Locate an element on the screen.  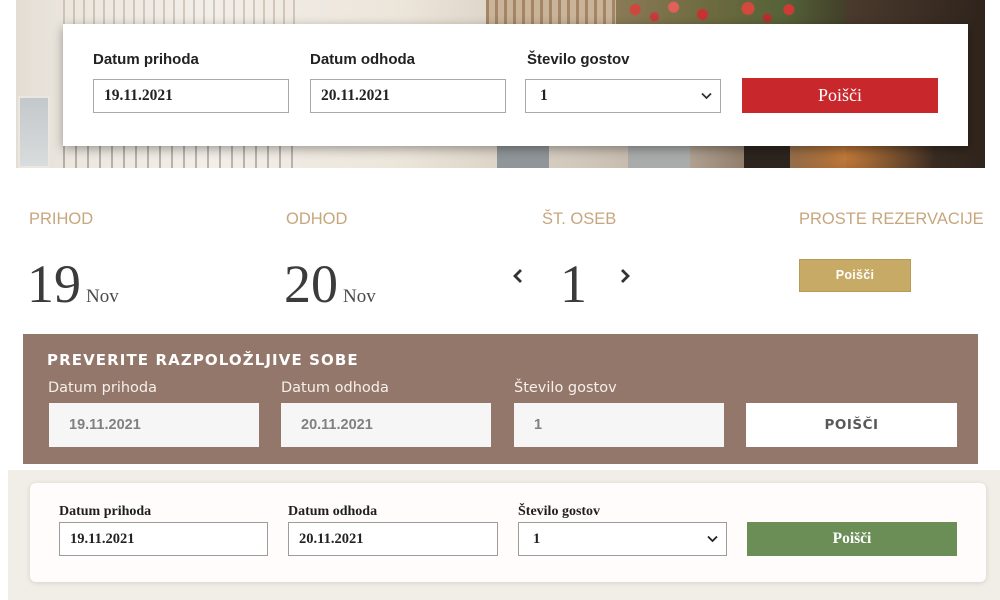
availability-search-button: Poišči is located at coordinates (855, 275).